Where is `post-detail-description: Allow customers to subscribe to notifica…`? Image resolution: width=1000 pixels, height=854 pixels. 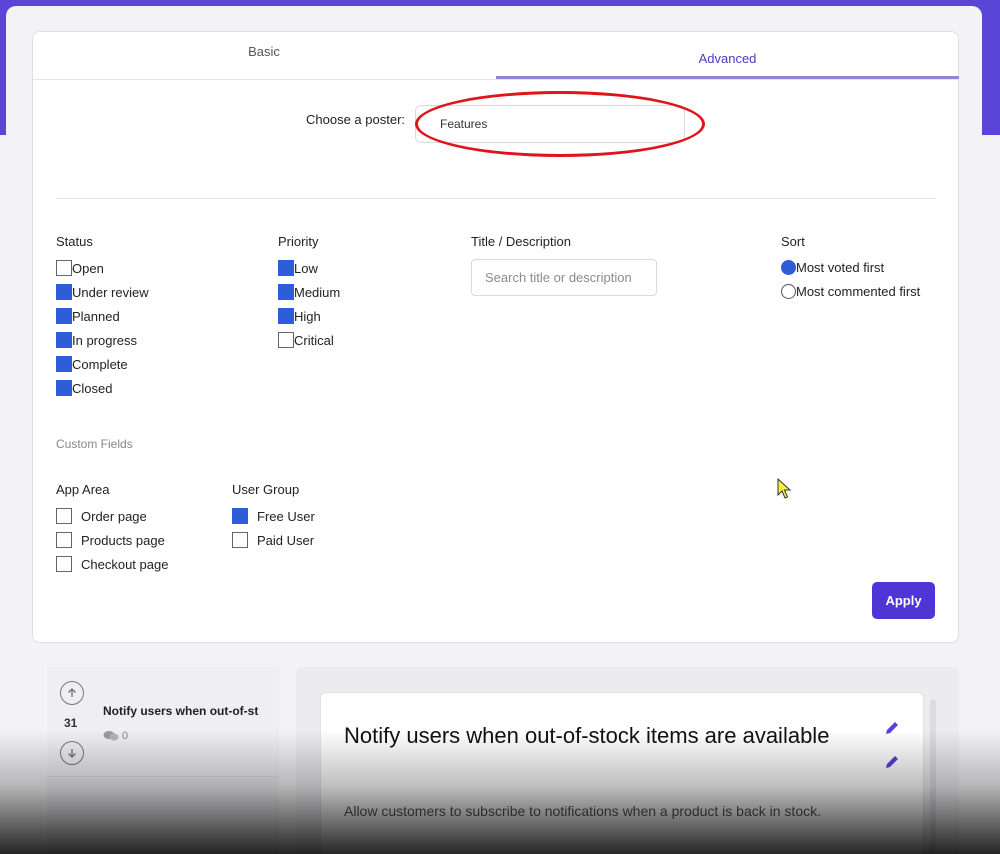 post-detail-description: Allow customers to subscribe to notifica… is located at coordinates (582, 811).